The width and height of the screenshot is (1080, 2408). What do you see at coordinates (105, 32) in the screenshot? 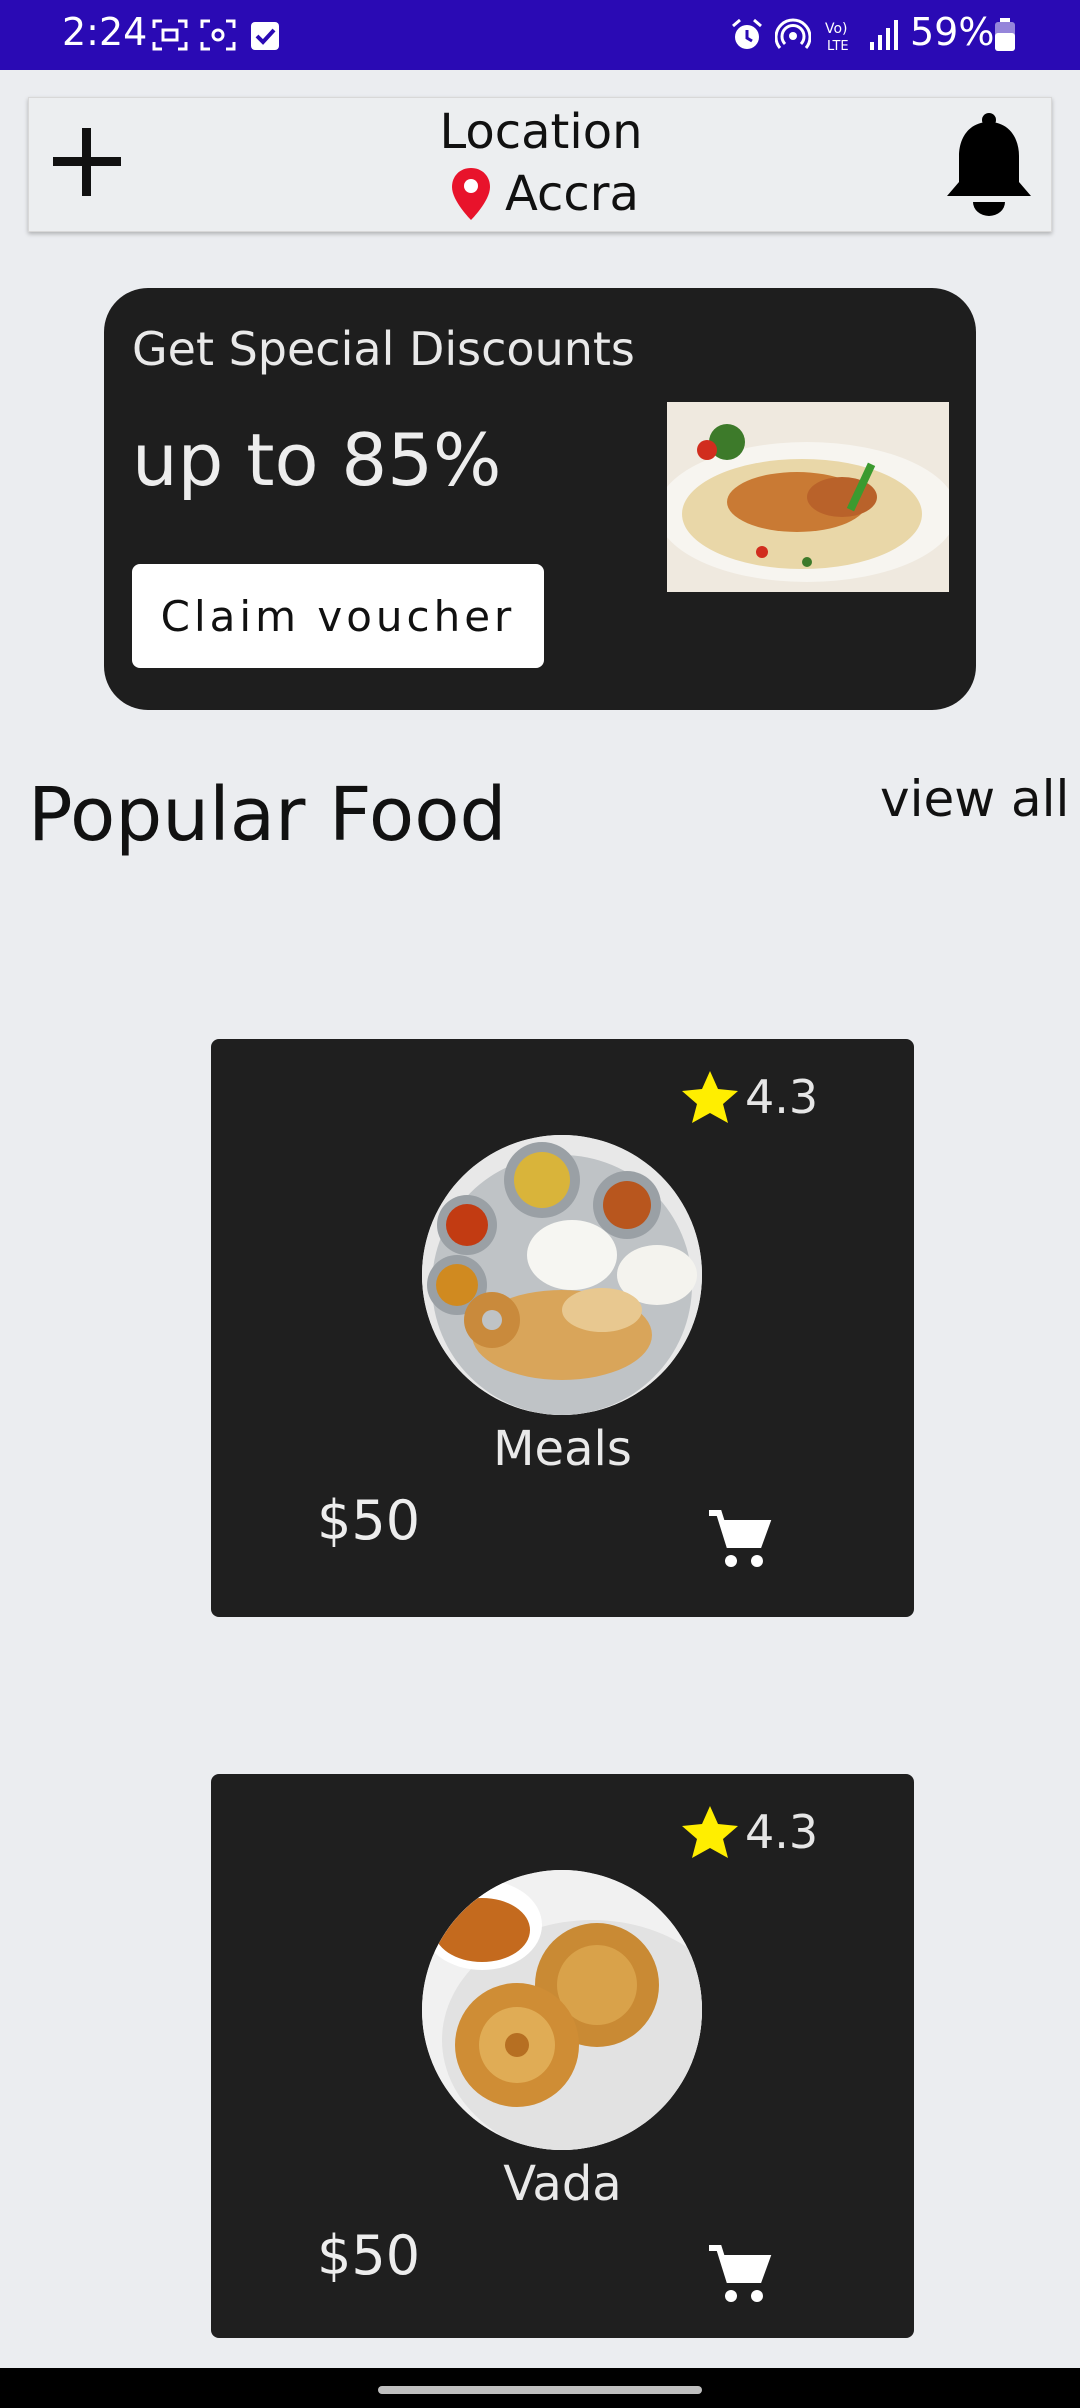
I see `status-time: 2:24` at bounding box center [105, 32].